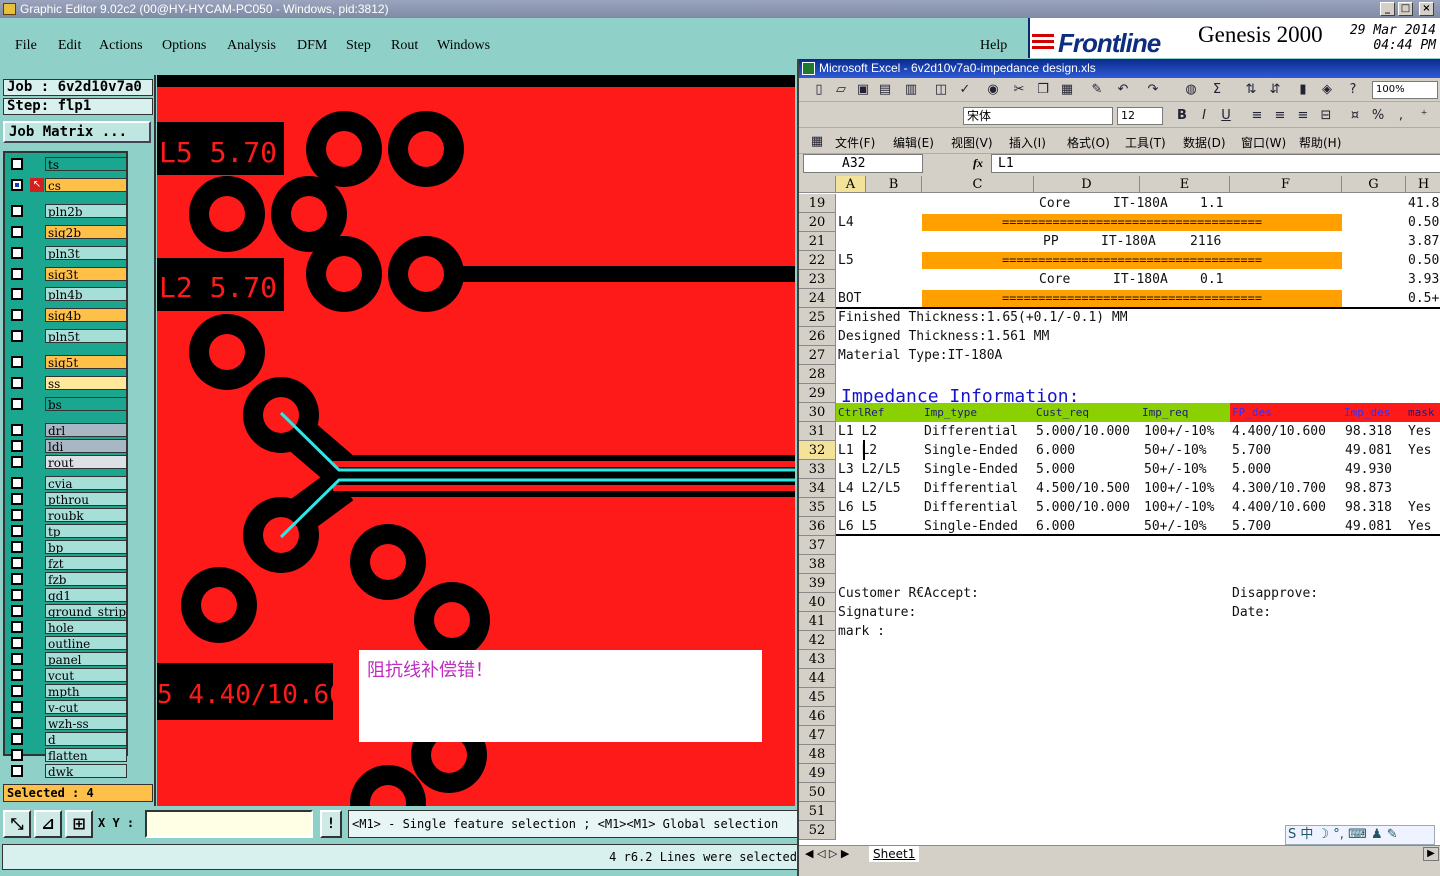  What do you see at coordinates (67, 164) in the screenshot?
I see `layer-row-ts: ts` at bounding box center [67, 164].